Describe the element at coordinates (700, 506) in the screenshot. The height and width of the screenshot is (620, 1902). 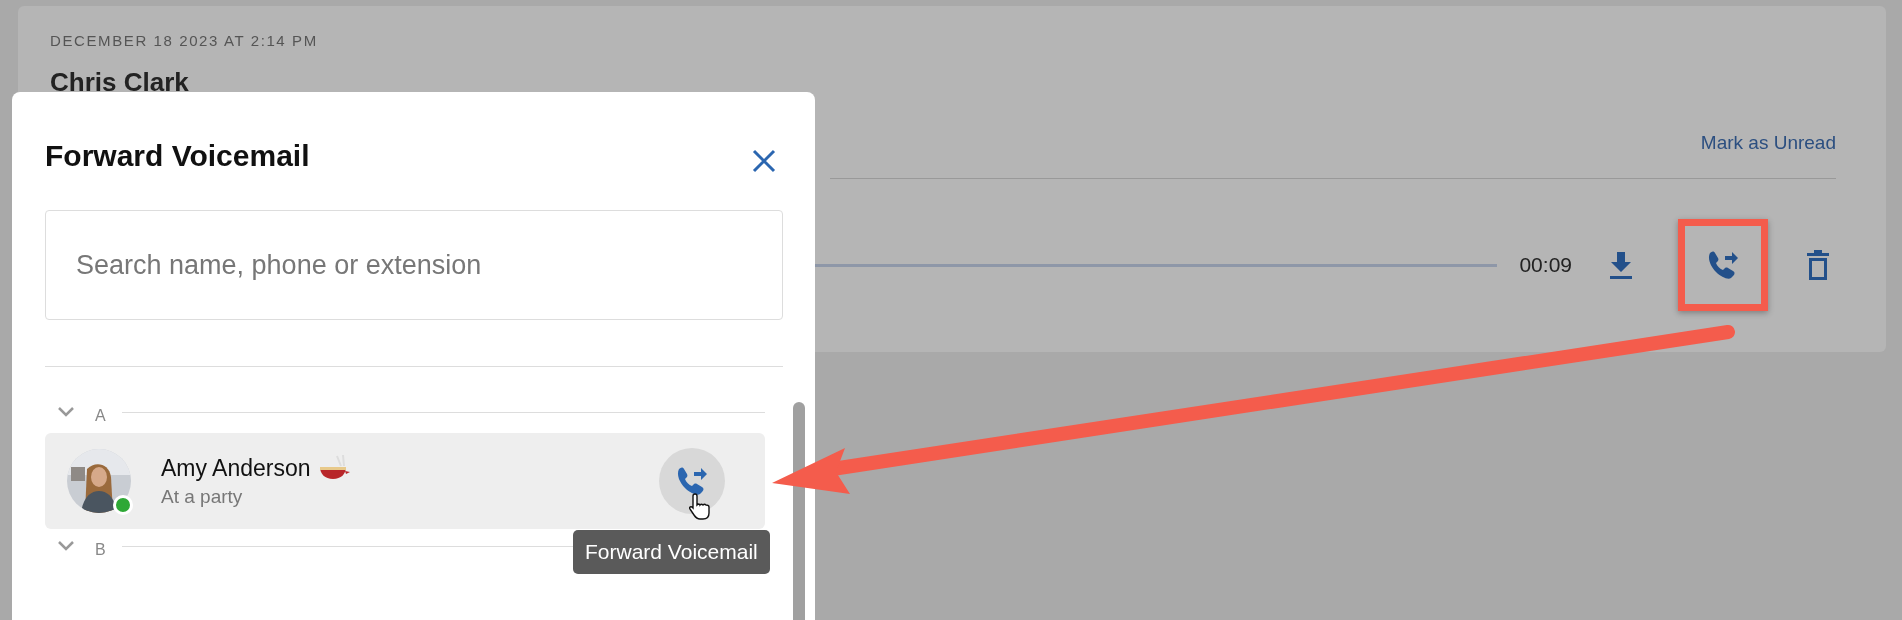
I see `hand-cursor-icon` at that location.